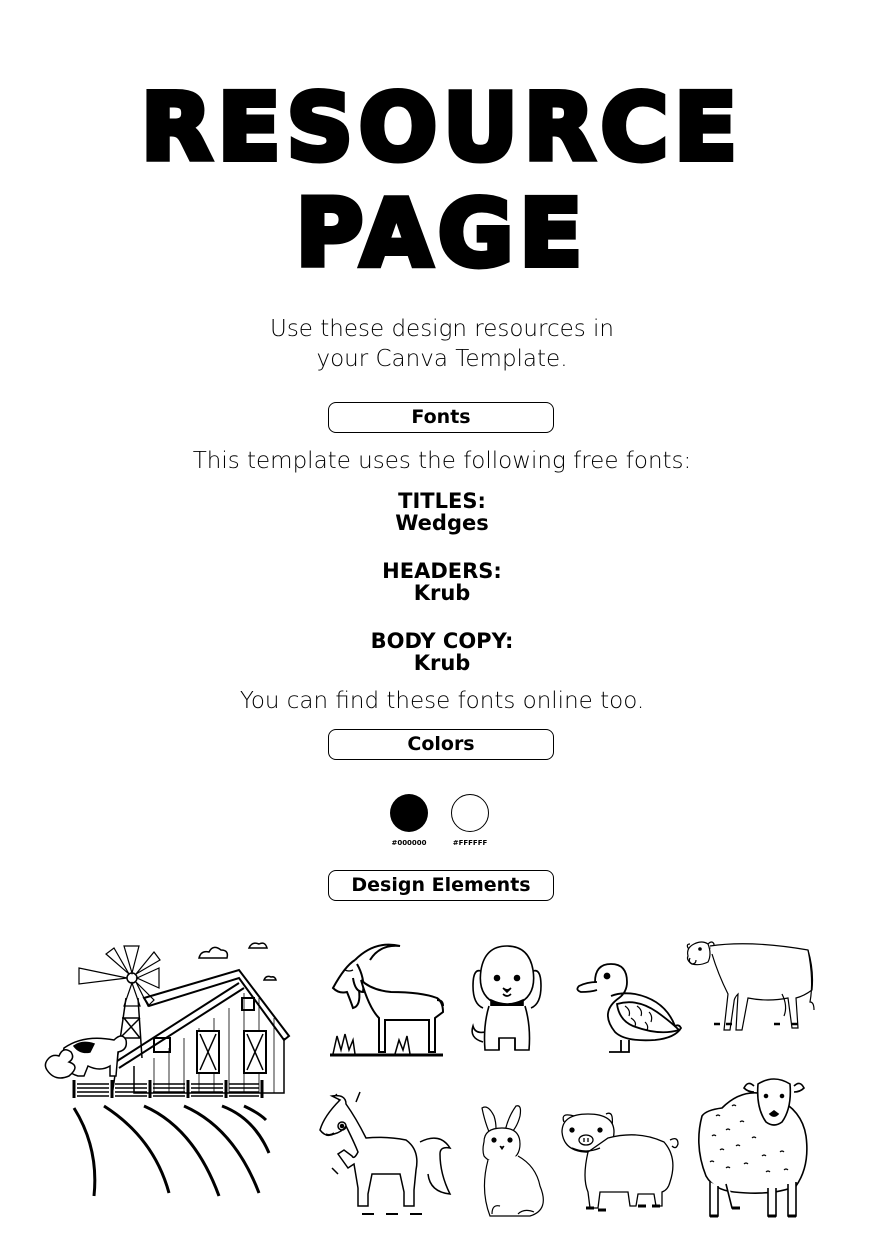 This screenshot has height=1250, width=884. I want to click on puppy-icon, so click(506, 998).